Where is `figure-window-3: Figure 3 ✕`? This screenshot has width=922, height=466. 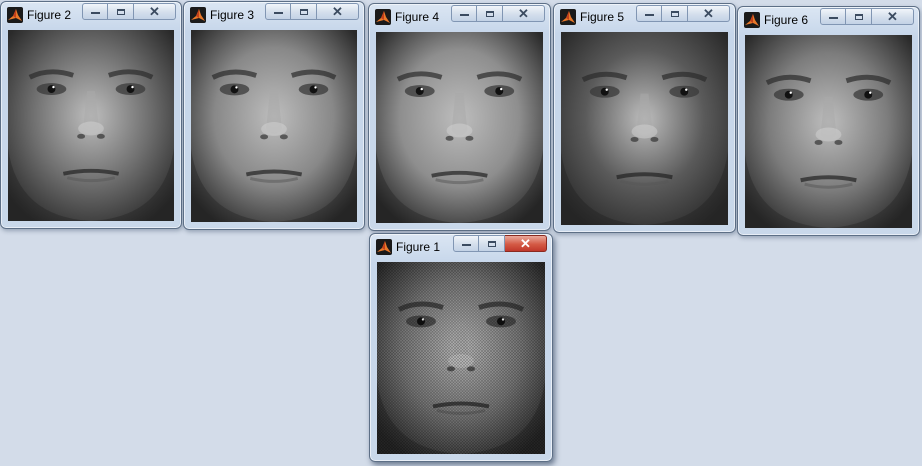
figure-window-3: Figure 3 ✕ is located at coordinates (274, 115).